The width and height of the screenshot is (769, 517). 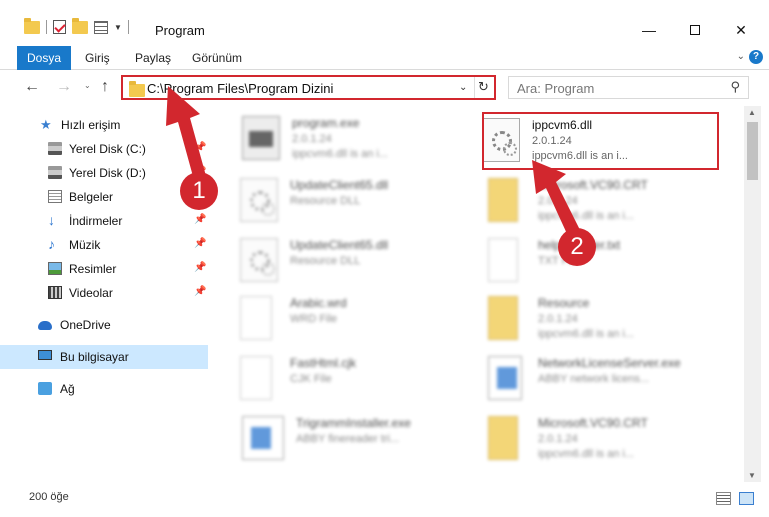 I want to click on maximize-button, so click(x=695, y=30).